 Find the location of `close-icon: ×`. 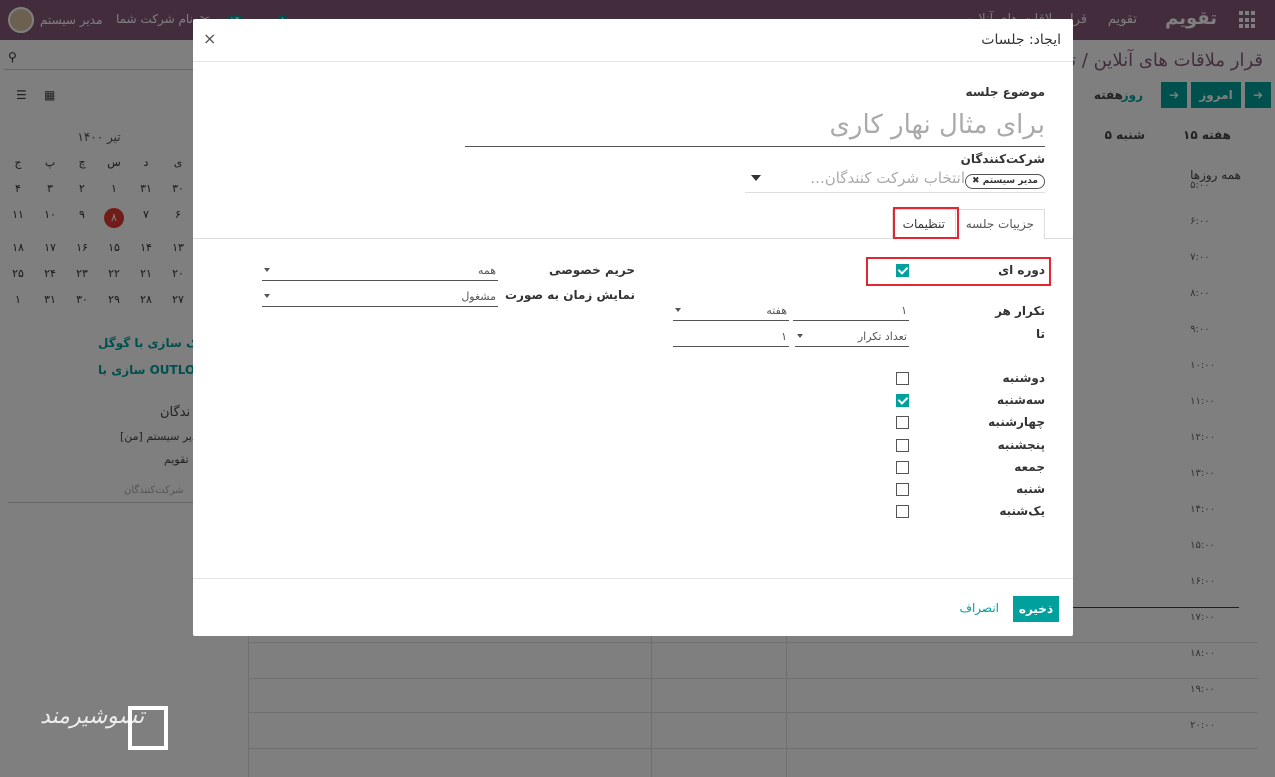

close-icon: × is located at coordinates (209, 38).